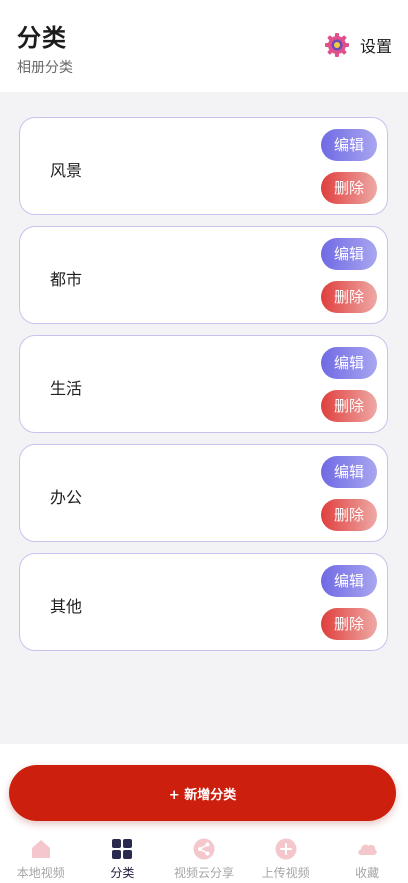 The height and width of the screenshot is (883, 408). I want to click on tab-local-videos: 本地视频, so click(41, 858).